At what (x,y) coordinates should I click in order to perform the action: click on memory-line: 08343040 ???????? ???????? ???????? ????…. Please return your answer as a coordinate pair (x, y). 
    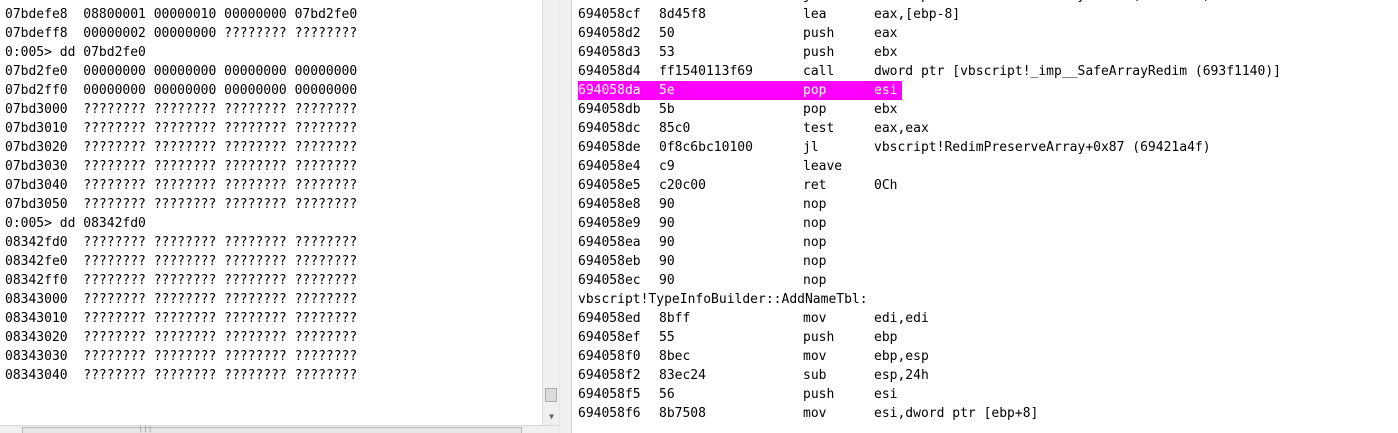
    Looking at the image, I should click on (181, 375).